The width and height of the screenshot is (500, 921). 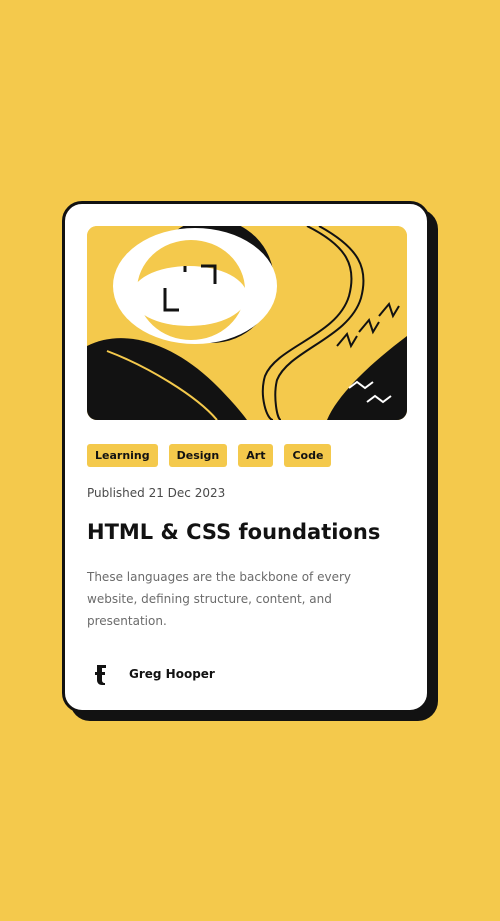 I want to click on published-date: Published 21 Dec 2023, so click(x=156, y=493).